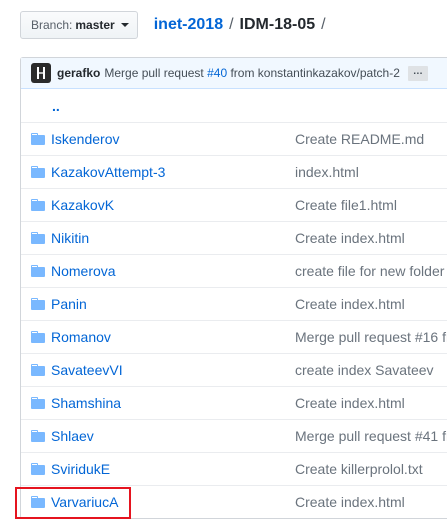 Image resolution: width=447 pixels, height=529 pixels. I want to click on file-row: VarvariucA Create index.html, so click(234, 501).